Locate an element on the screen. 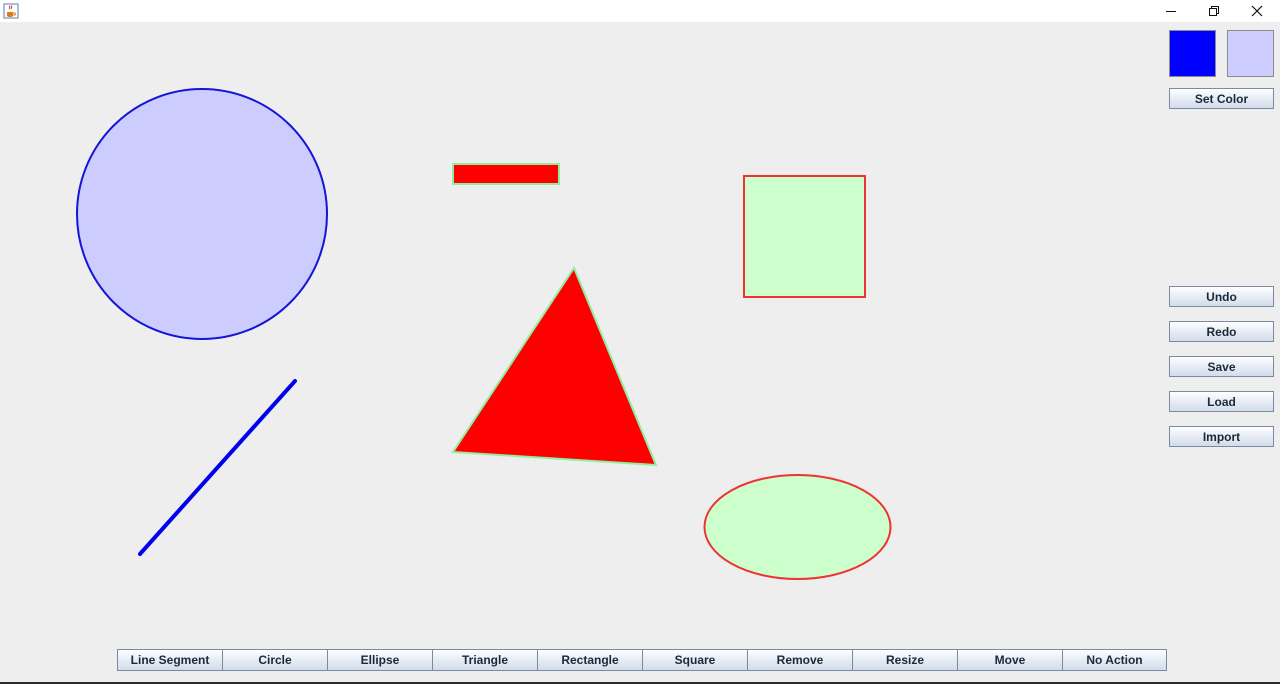  ellipse-tool-button: Ellipse is located at coordinates (379, 660).